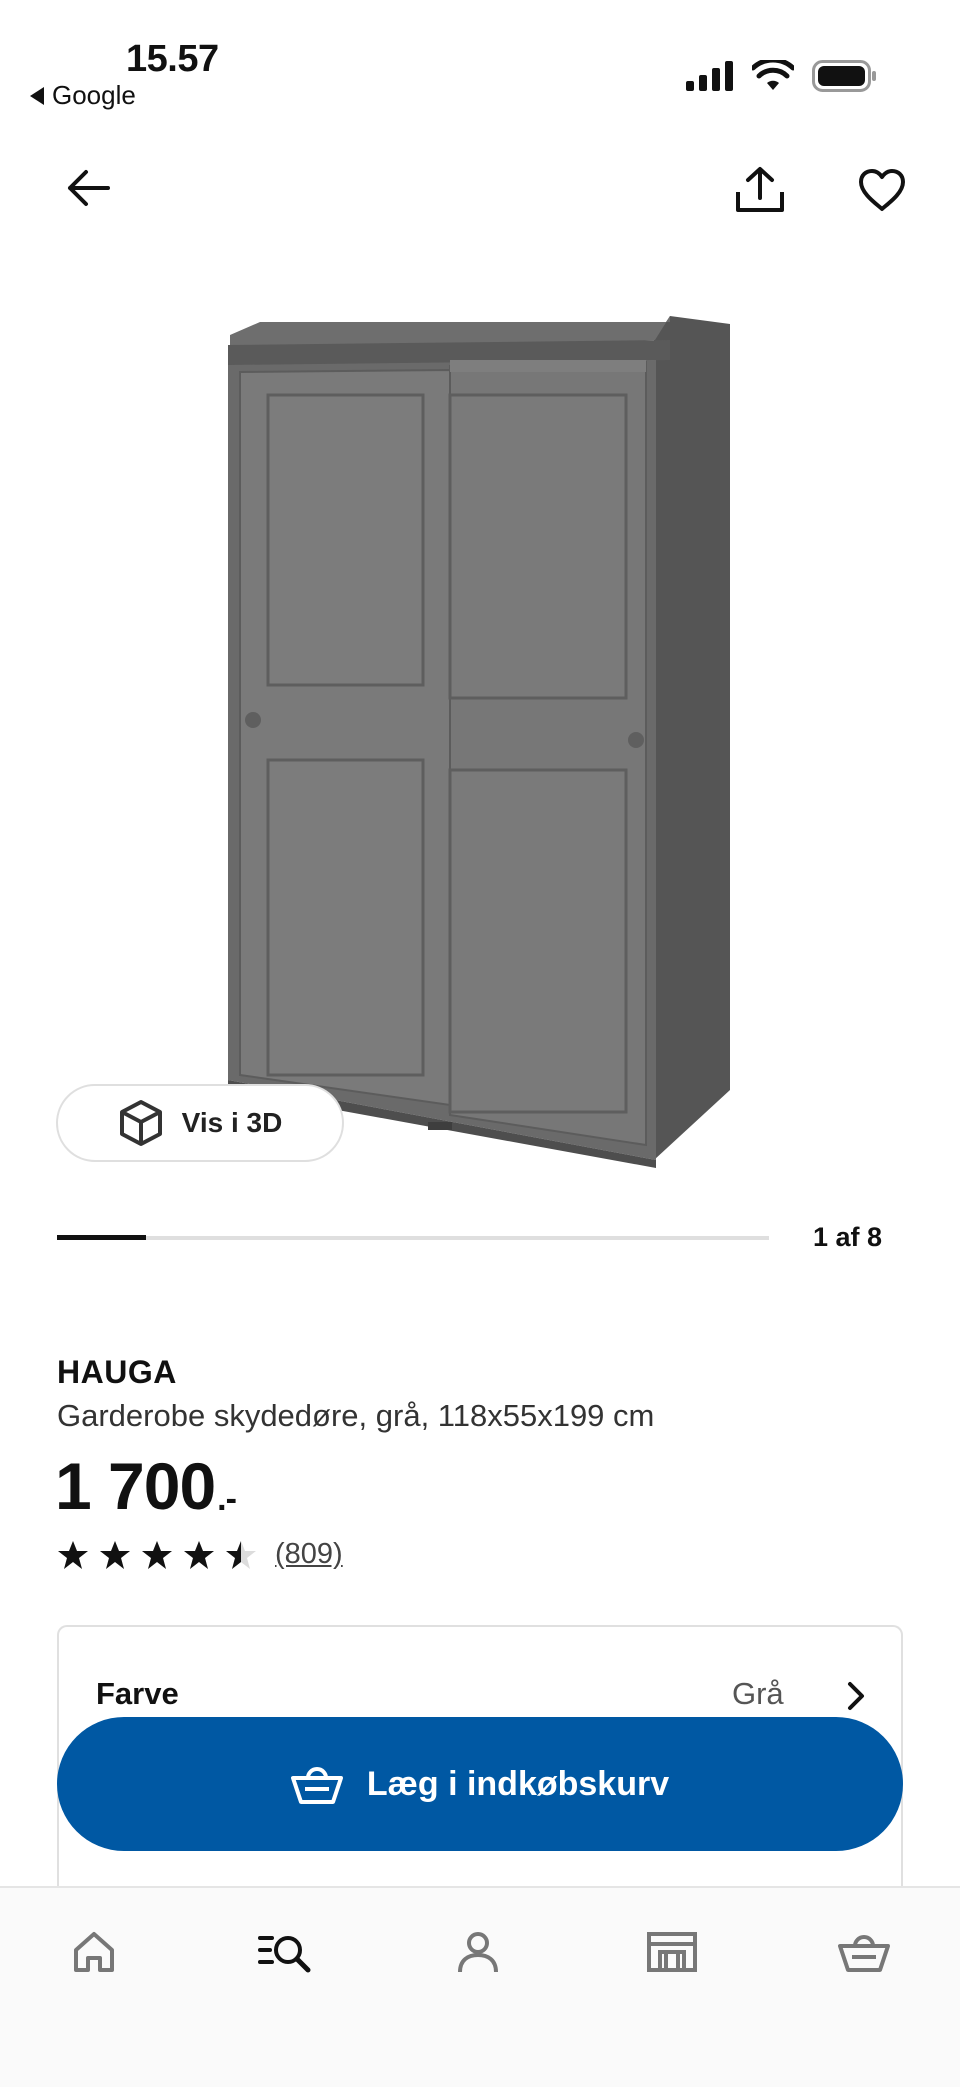 The height and width of the screenshot is (2087, 960). I want to click on status-back-to-google: Google, so click(83, 95).